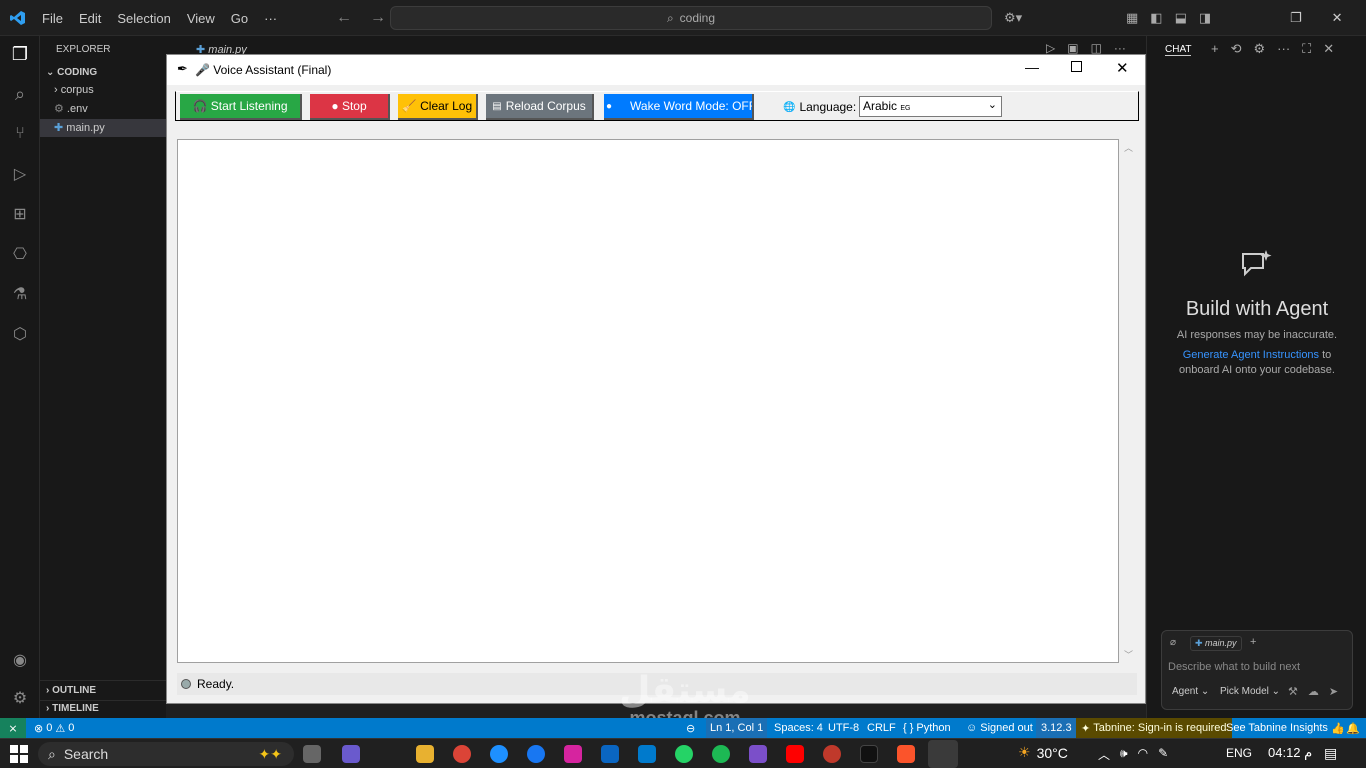  What do you see at coordinates (1306, 49) in the screenshot?
I see `maximize-chat-icon: ⛶` at bounding box center [1306, 49].